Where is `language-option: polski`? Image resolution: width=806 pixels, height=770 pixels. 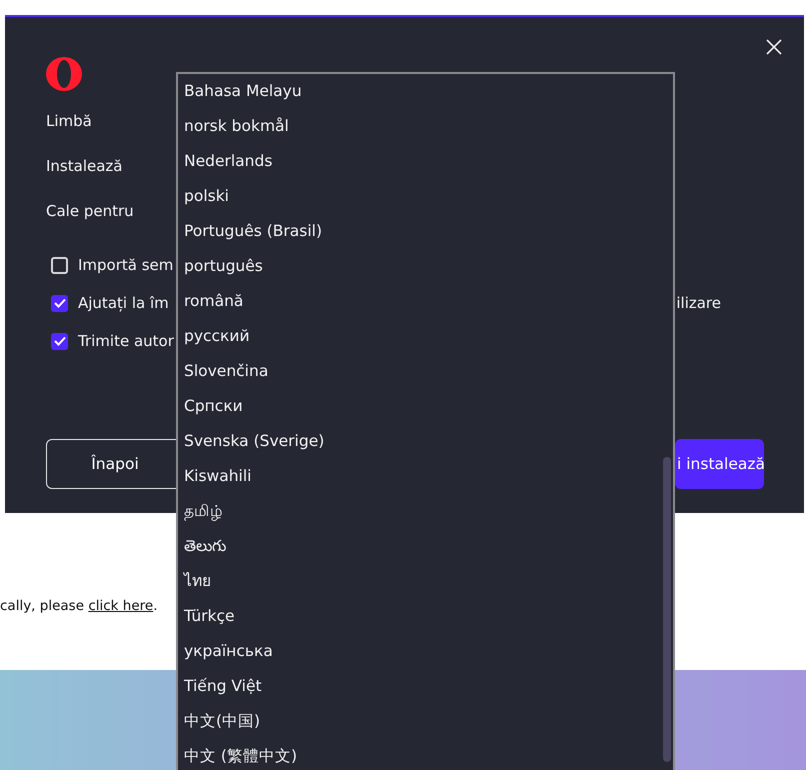
language-option: polski is located at coordinates (425, 196).